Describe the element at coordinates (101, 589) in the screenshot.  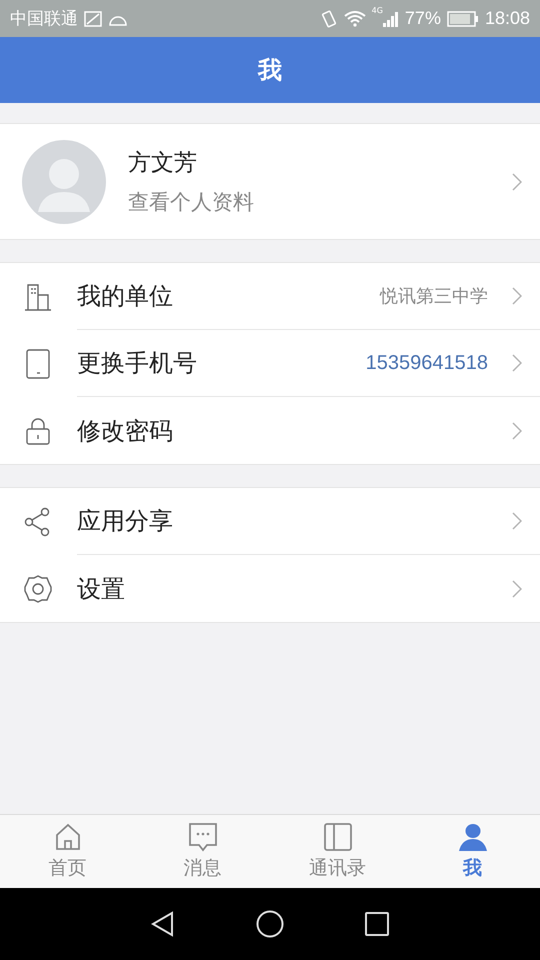
I see `menu-label: 设置` at that location.